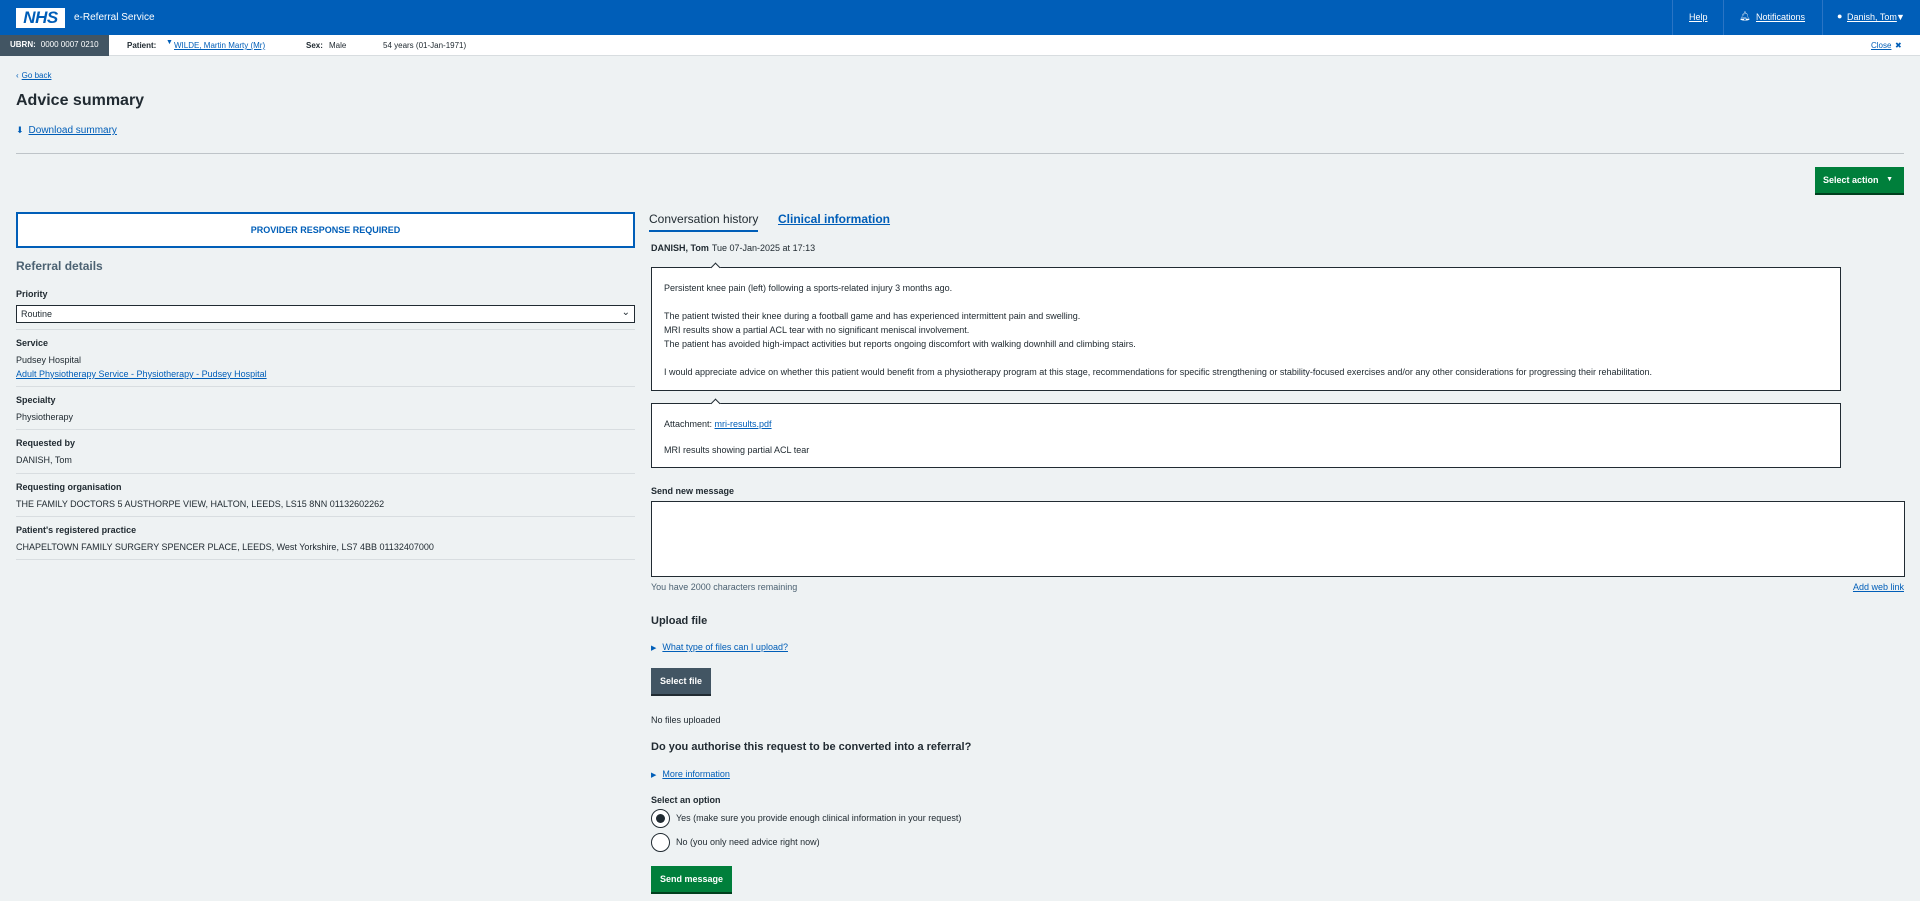  What do you see at coordinates (625, 312) in the screenshot?
I see `chevron-down-icon: ⌄` at bounding box center [625, 312].